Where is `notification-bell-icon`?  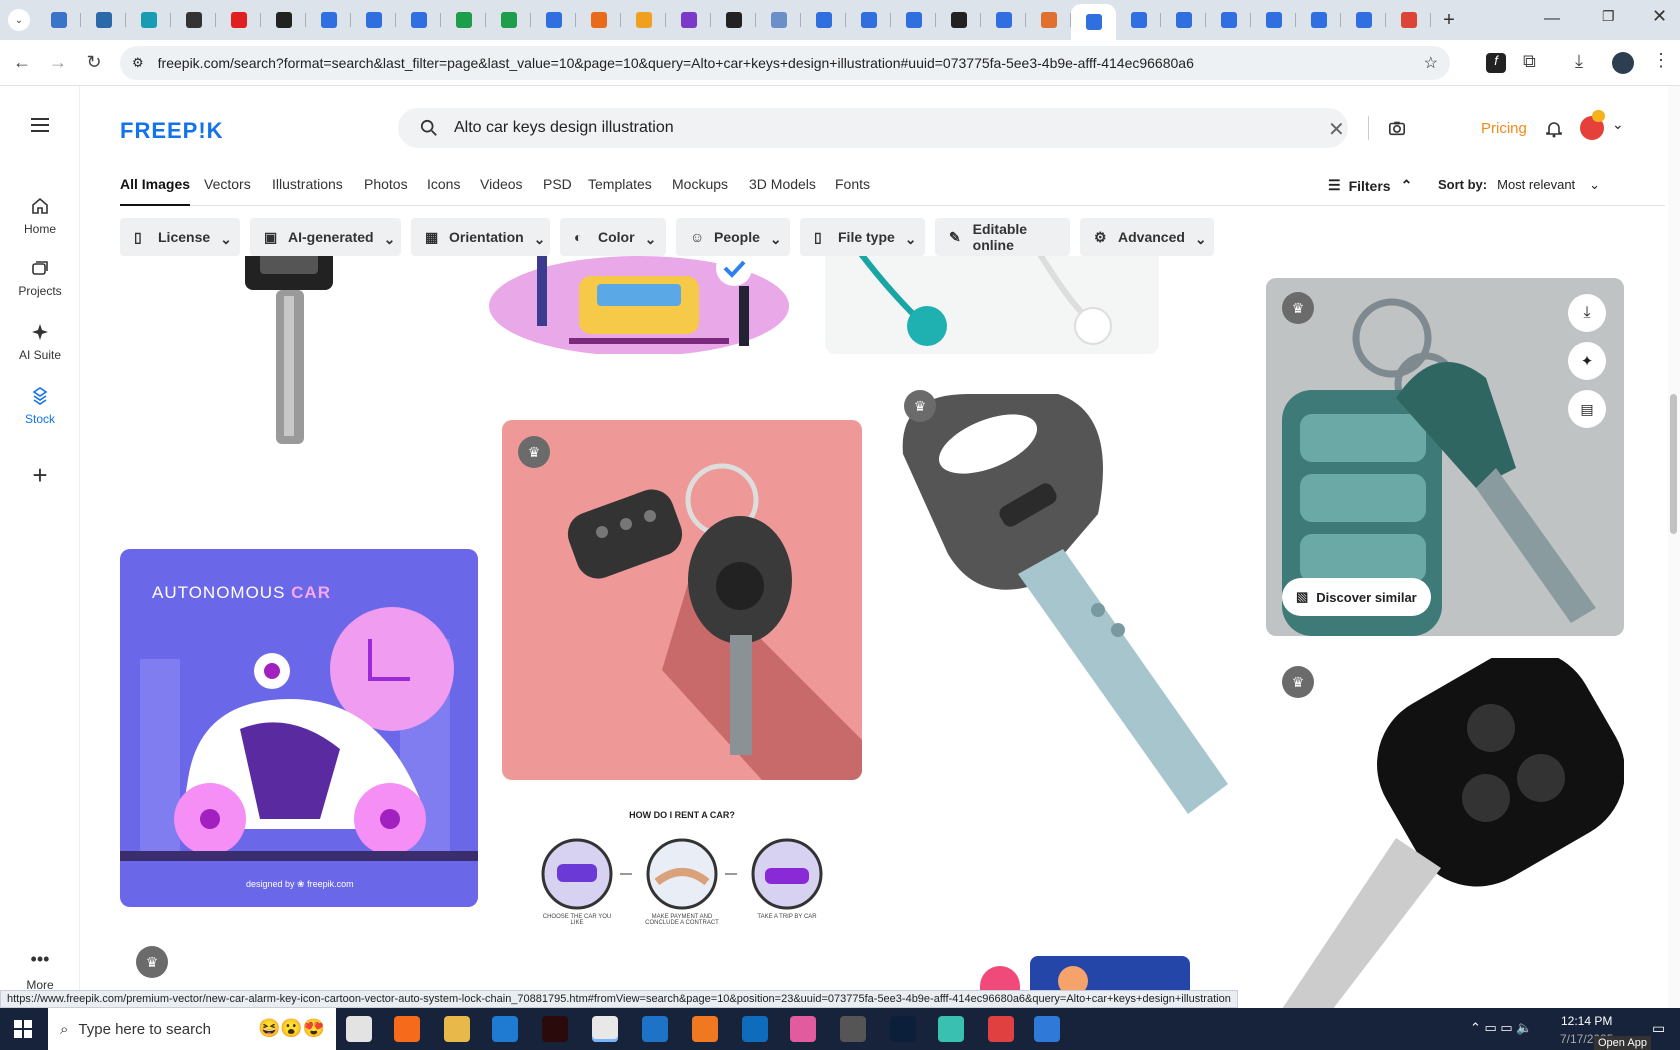 notification-bell-icon is located at coordinates (1554, 129).